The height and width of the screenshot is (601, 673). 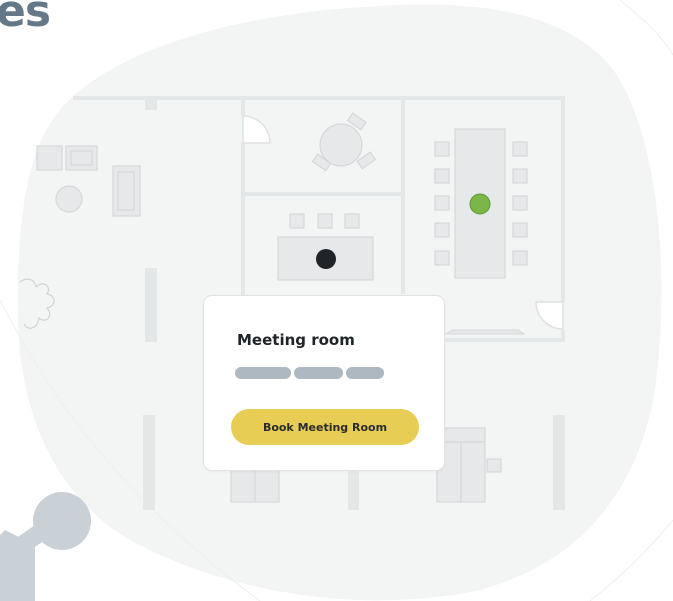 I want to click on selected-seat-marker, so click(x=480, y=204).